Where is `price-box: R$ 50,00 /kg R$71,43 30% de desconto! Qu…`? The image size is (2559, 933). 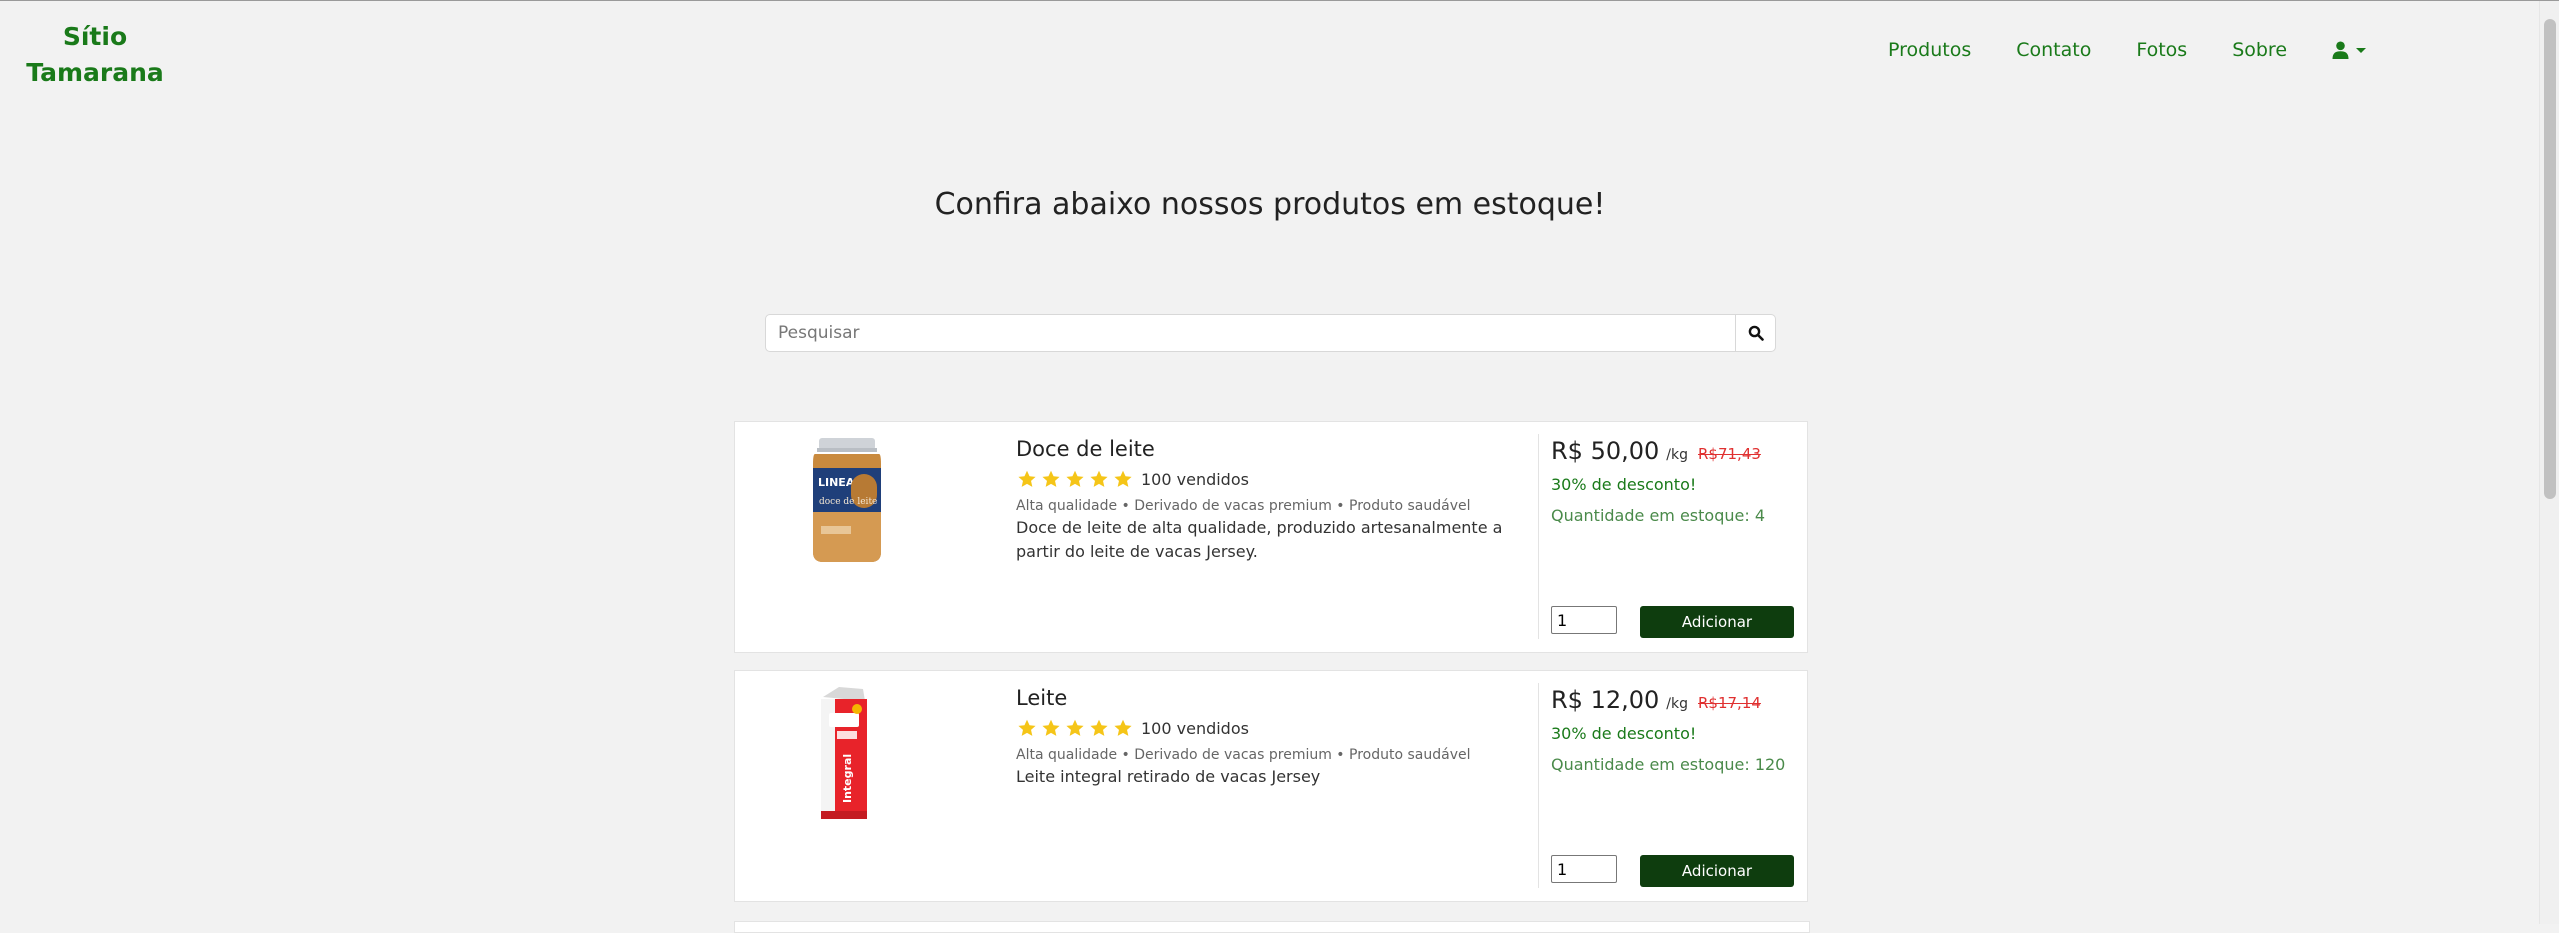 price-box: R$ 50,00 /kg R$71,43 30% de desconto! Qu… is located at coordinates (1673, 481).